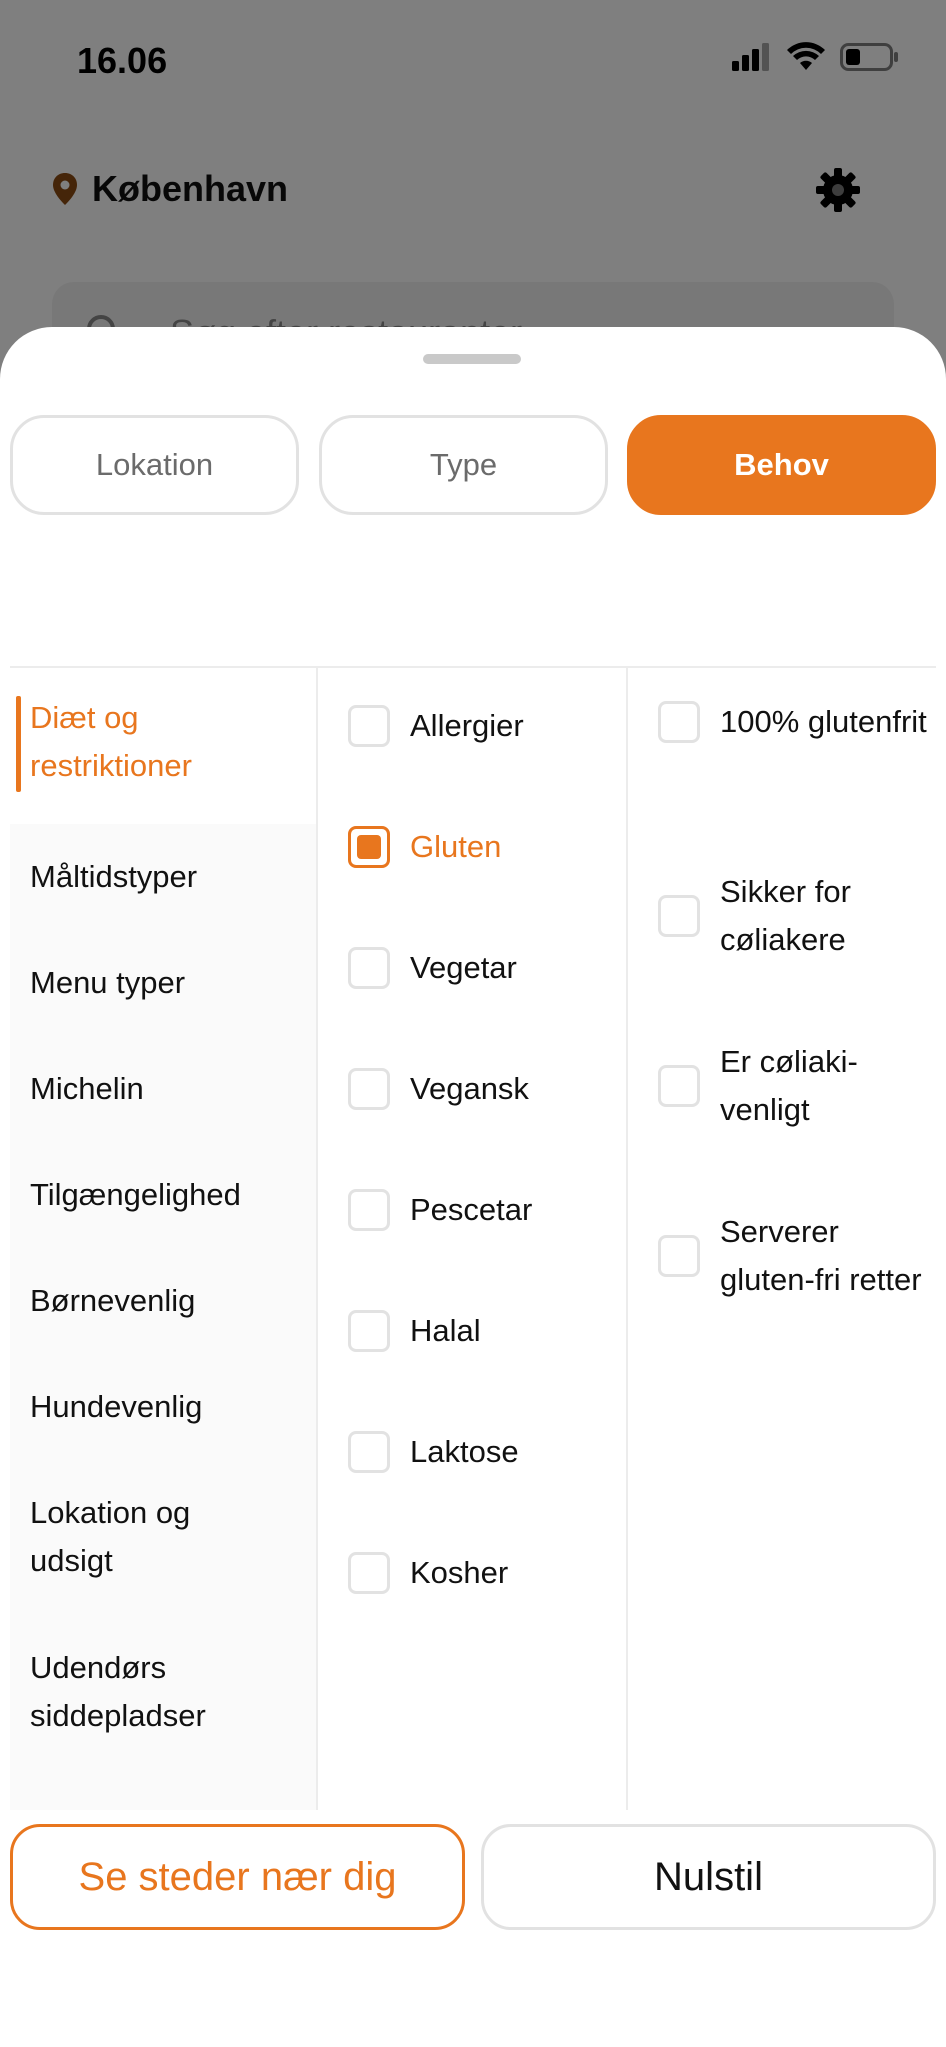 The image size is (946, 2047). Describe the element at coordinates (464, 1451) in the screenshot. I see `option-label: Laktose` at that location.